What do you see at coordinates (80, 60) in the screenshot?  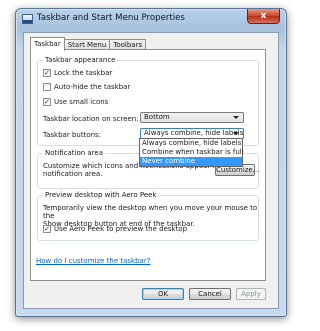 I see `taskbar-appearance-legend: Taskbar appearance` at bounding box center [80, 60].